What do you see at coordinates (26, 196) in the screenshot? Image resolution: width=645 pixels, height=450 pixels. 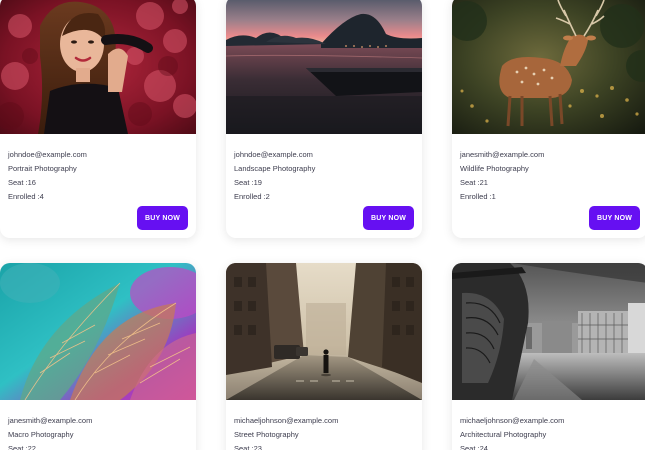 I see `enrolled-count: Enrolled :4` at bounding box center [26, 196].